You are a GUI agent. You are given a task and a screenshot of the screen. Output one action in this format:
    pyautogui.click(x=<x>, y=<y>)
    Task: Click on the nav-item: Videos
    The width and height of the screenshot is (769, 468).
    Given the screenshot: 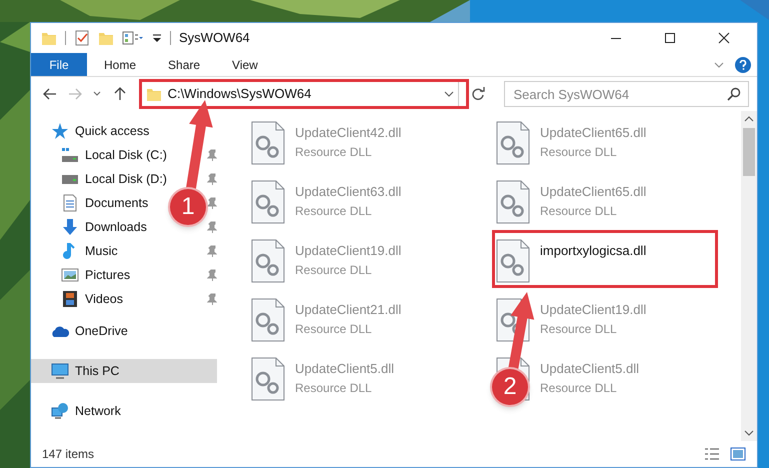 What is the action you would take?
    pyautogui.click(x=79, y=299)
    